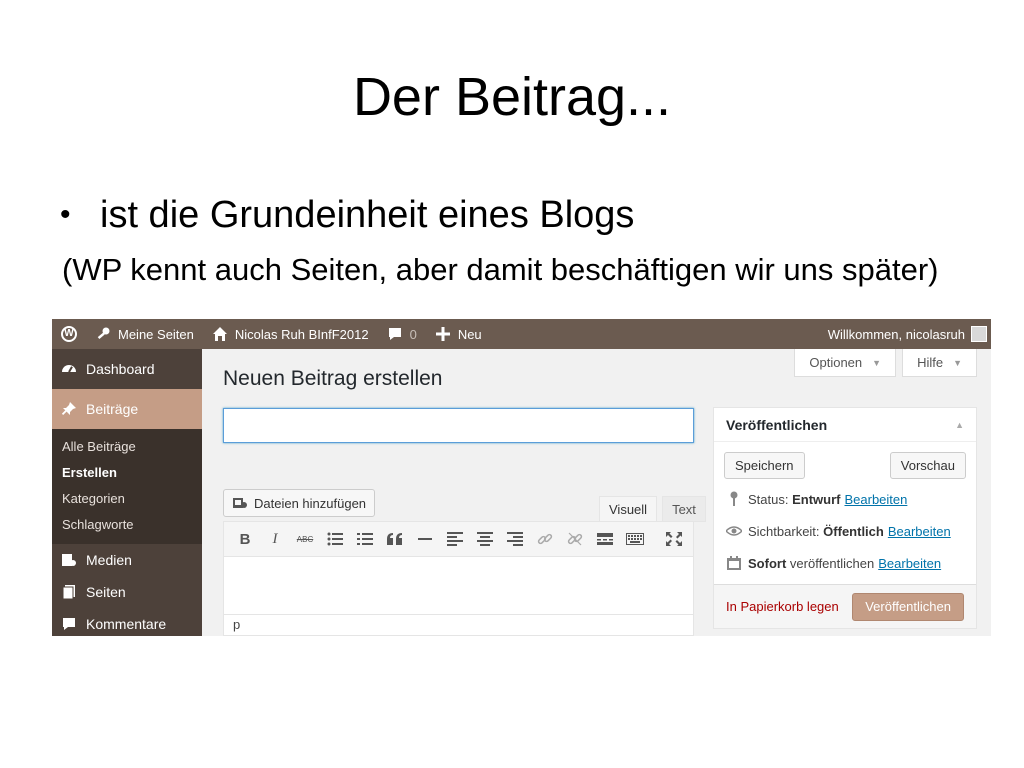 This screenshot has width=1024, height=768. I want to click on sidebar-item-label: Beiträge, so click(112, 409).